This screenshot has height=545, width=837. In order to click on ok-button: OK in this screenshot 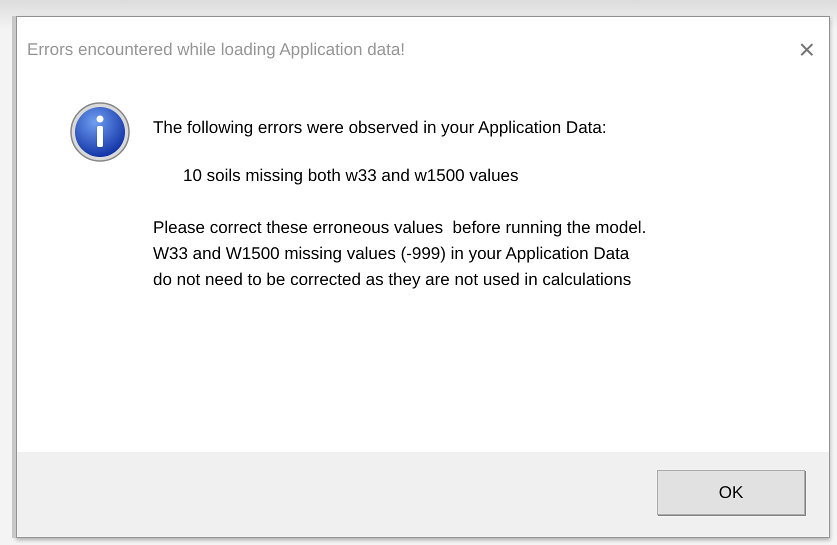, I will do `click(731, 492)`.